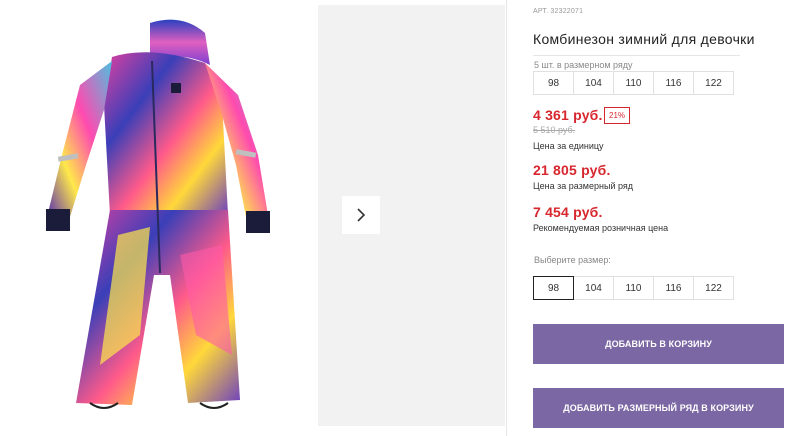  I want to click on set-size-cell: 98, so click(553, 83).